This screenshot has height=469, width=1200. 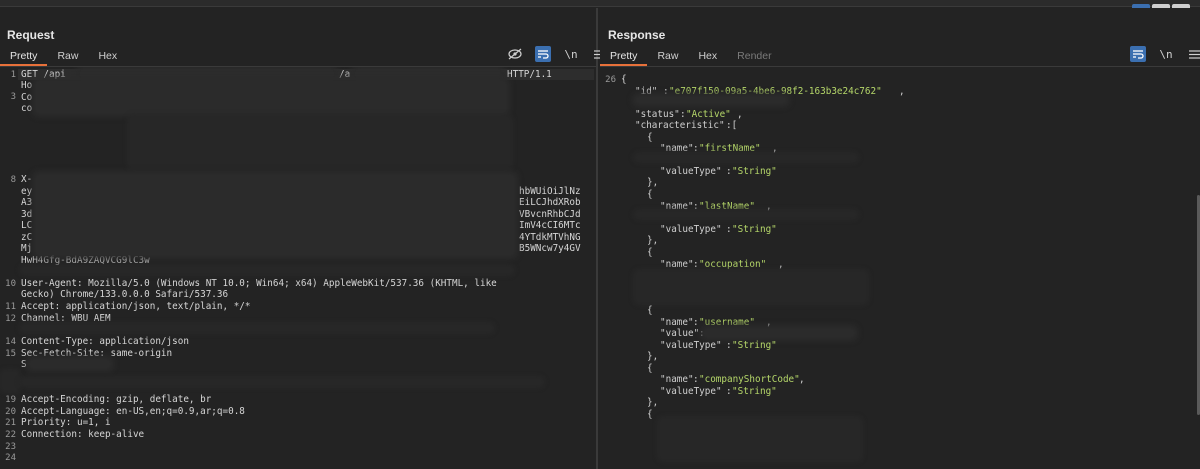 I want to click on request-line: HwH4Gfg-BdA9ZAQVCG9lC3w, so click(x=85, y=260).